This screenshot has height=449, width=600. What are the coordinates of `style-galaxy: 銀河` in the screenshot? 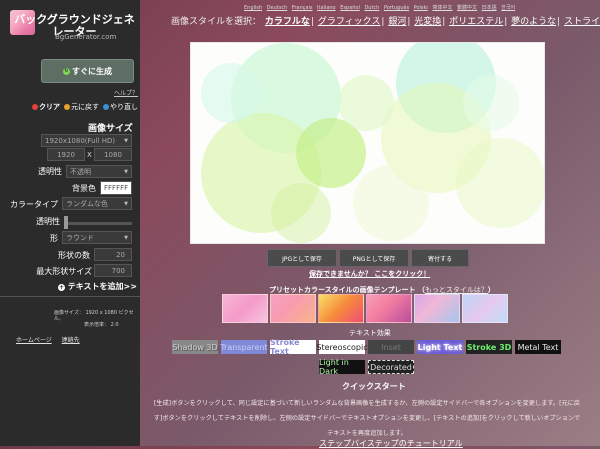 It's located at (397, 22).